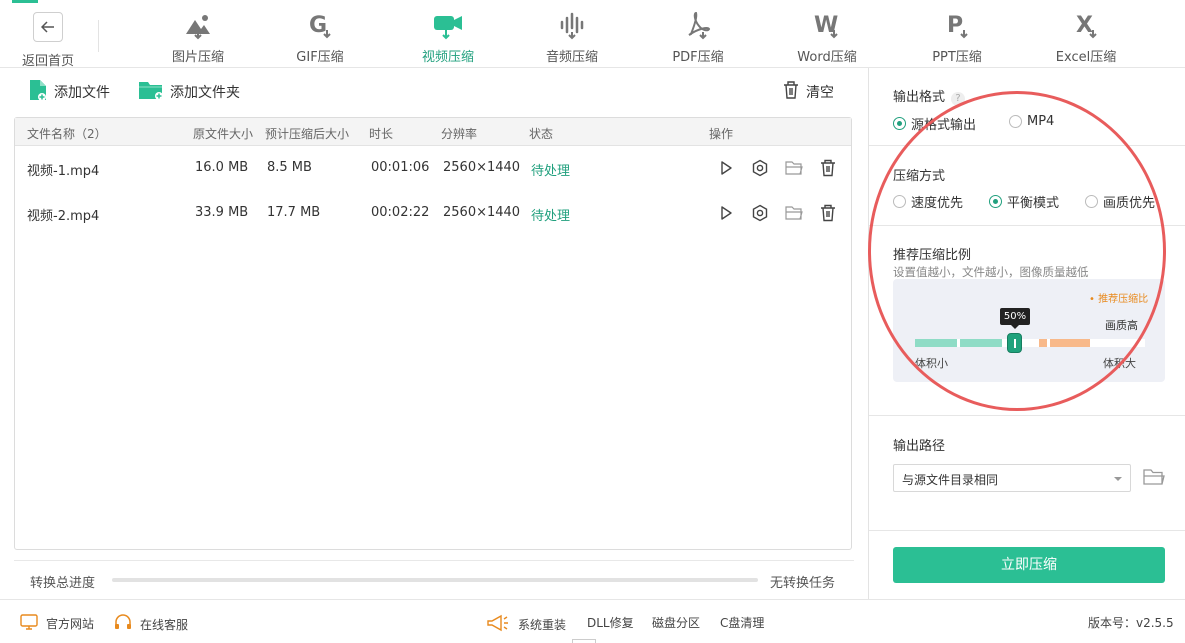 This screenshot has width=1185, height=643. I want to click on table-header: 文件名称（2） 原文件大小 预计压缩后大小 时长 分辨率 状态 操作, so click(433, 132).